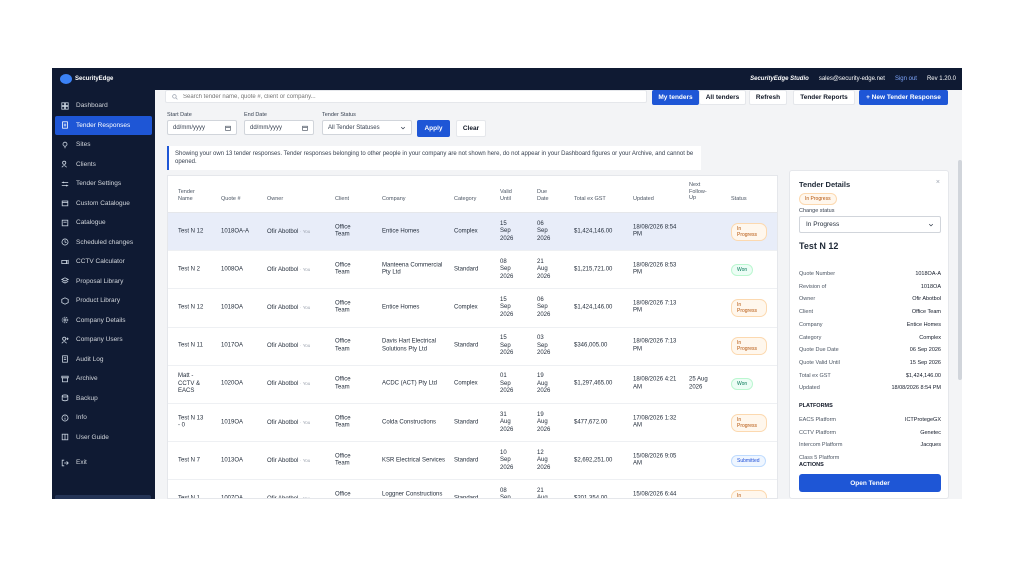  I want to click on column-header-valid-until: Valid Until, so click(509, 195).